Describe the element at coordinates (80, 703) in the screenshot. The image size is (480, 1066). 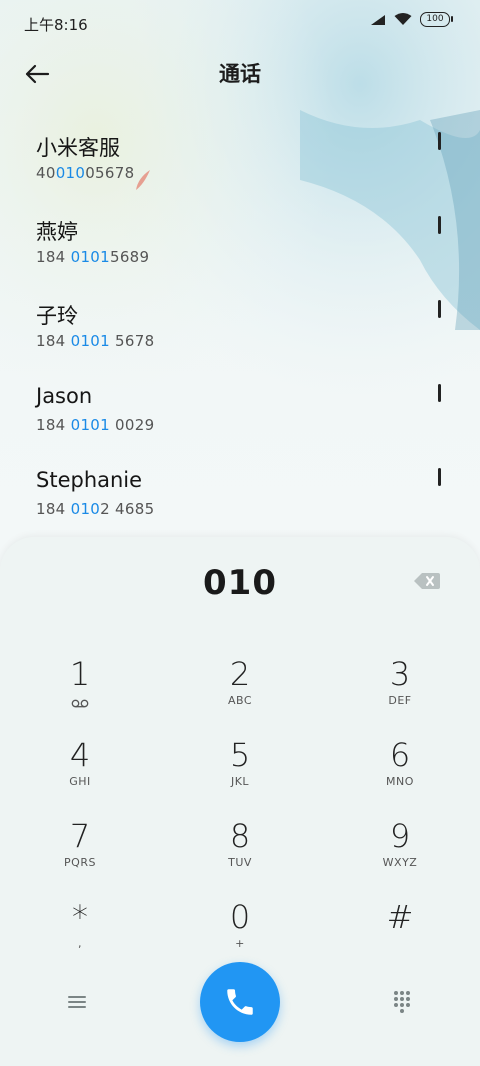
I see `voicemail-icon` at that location.